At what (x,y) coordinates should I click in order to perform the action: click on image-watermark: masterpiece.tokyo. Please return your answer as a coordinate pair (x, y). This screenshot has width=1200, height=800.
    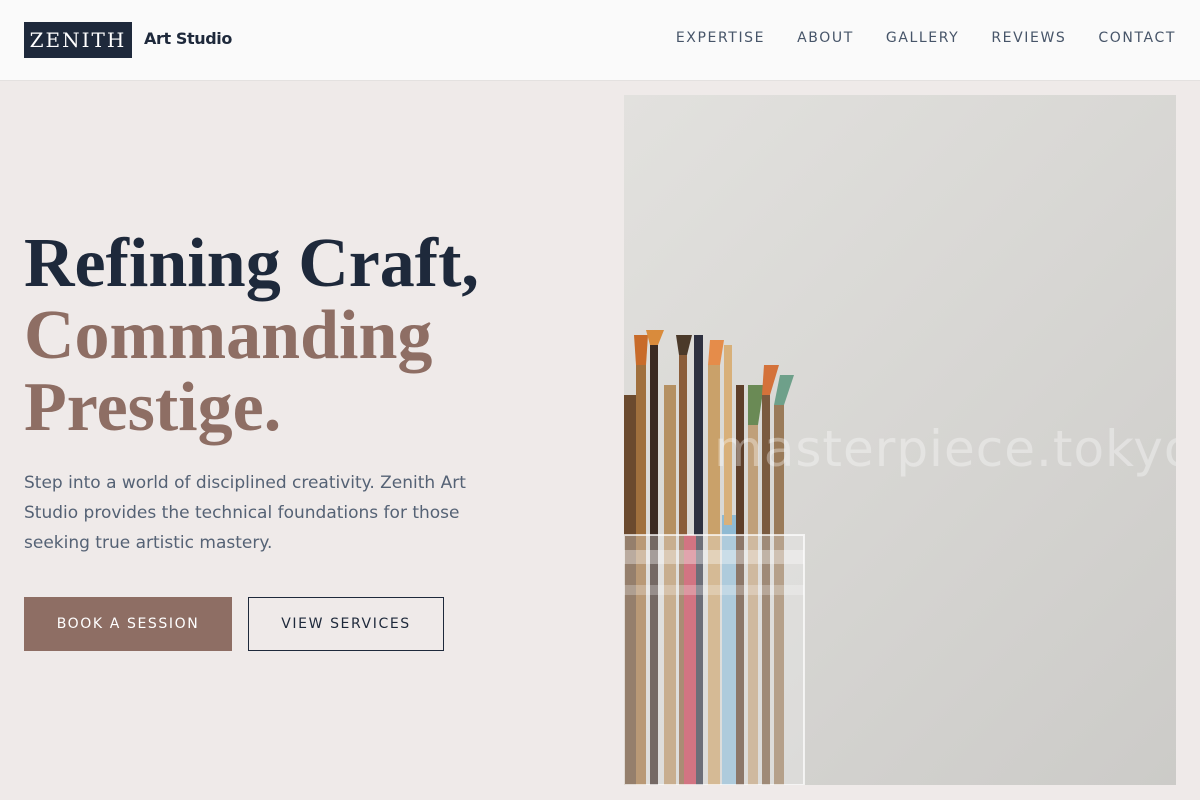
    Looking at the image, I should click on (945, 449).